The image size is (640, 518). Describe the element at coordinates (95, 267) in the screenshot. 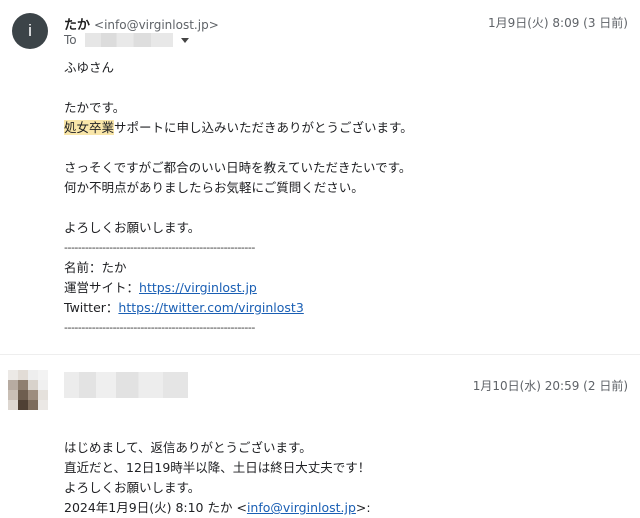

I see `signature-name: 名前：たか` at that location.